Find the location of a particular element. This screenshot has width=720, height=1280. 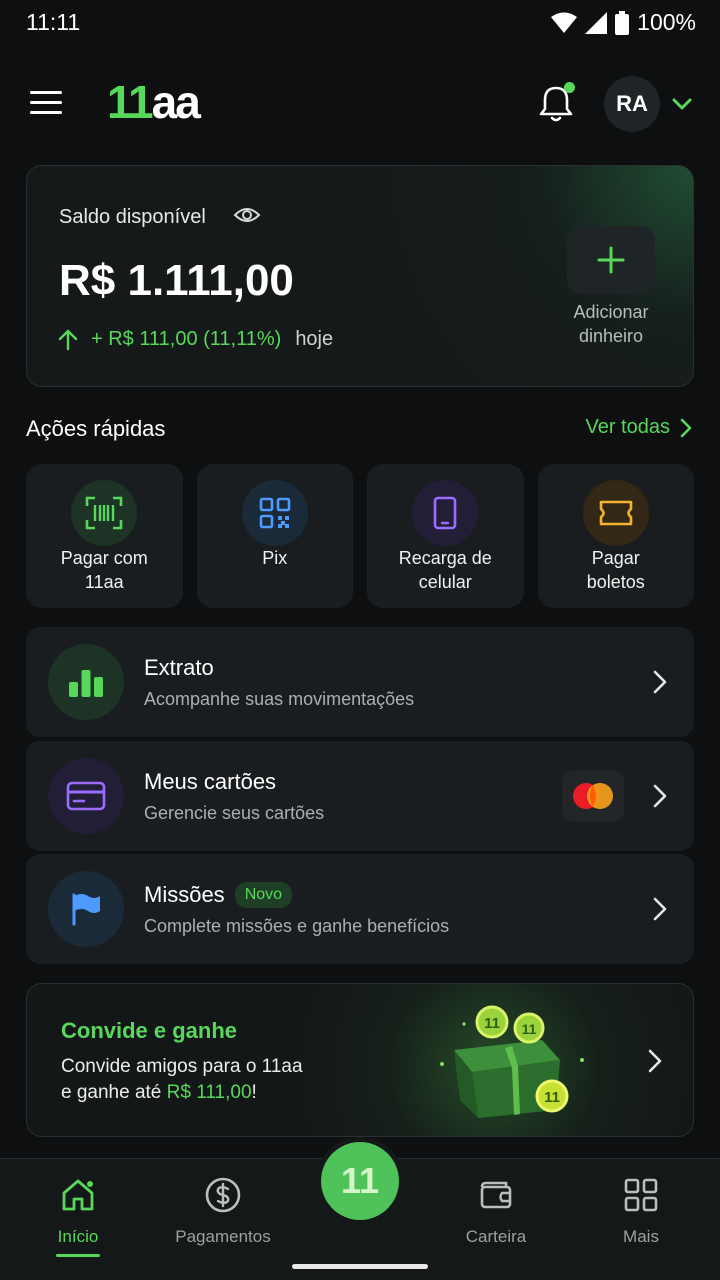

wifi-icon is located at coordinates (564, 22).